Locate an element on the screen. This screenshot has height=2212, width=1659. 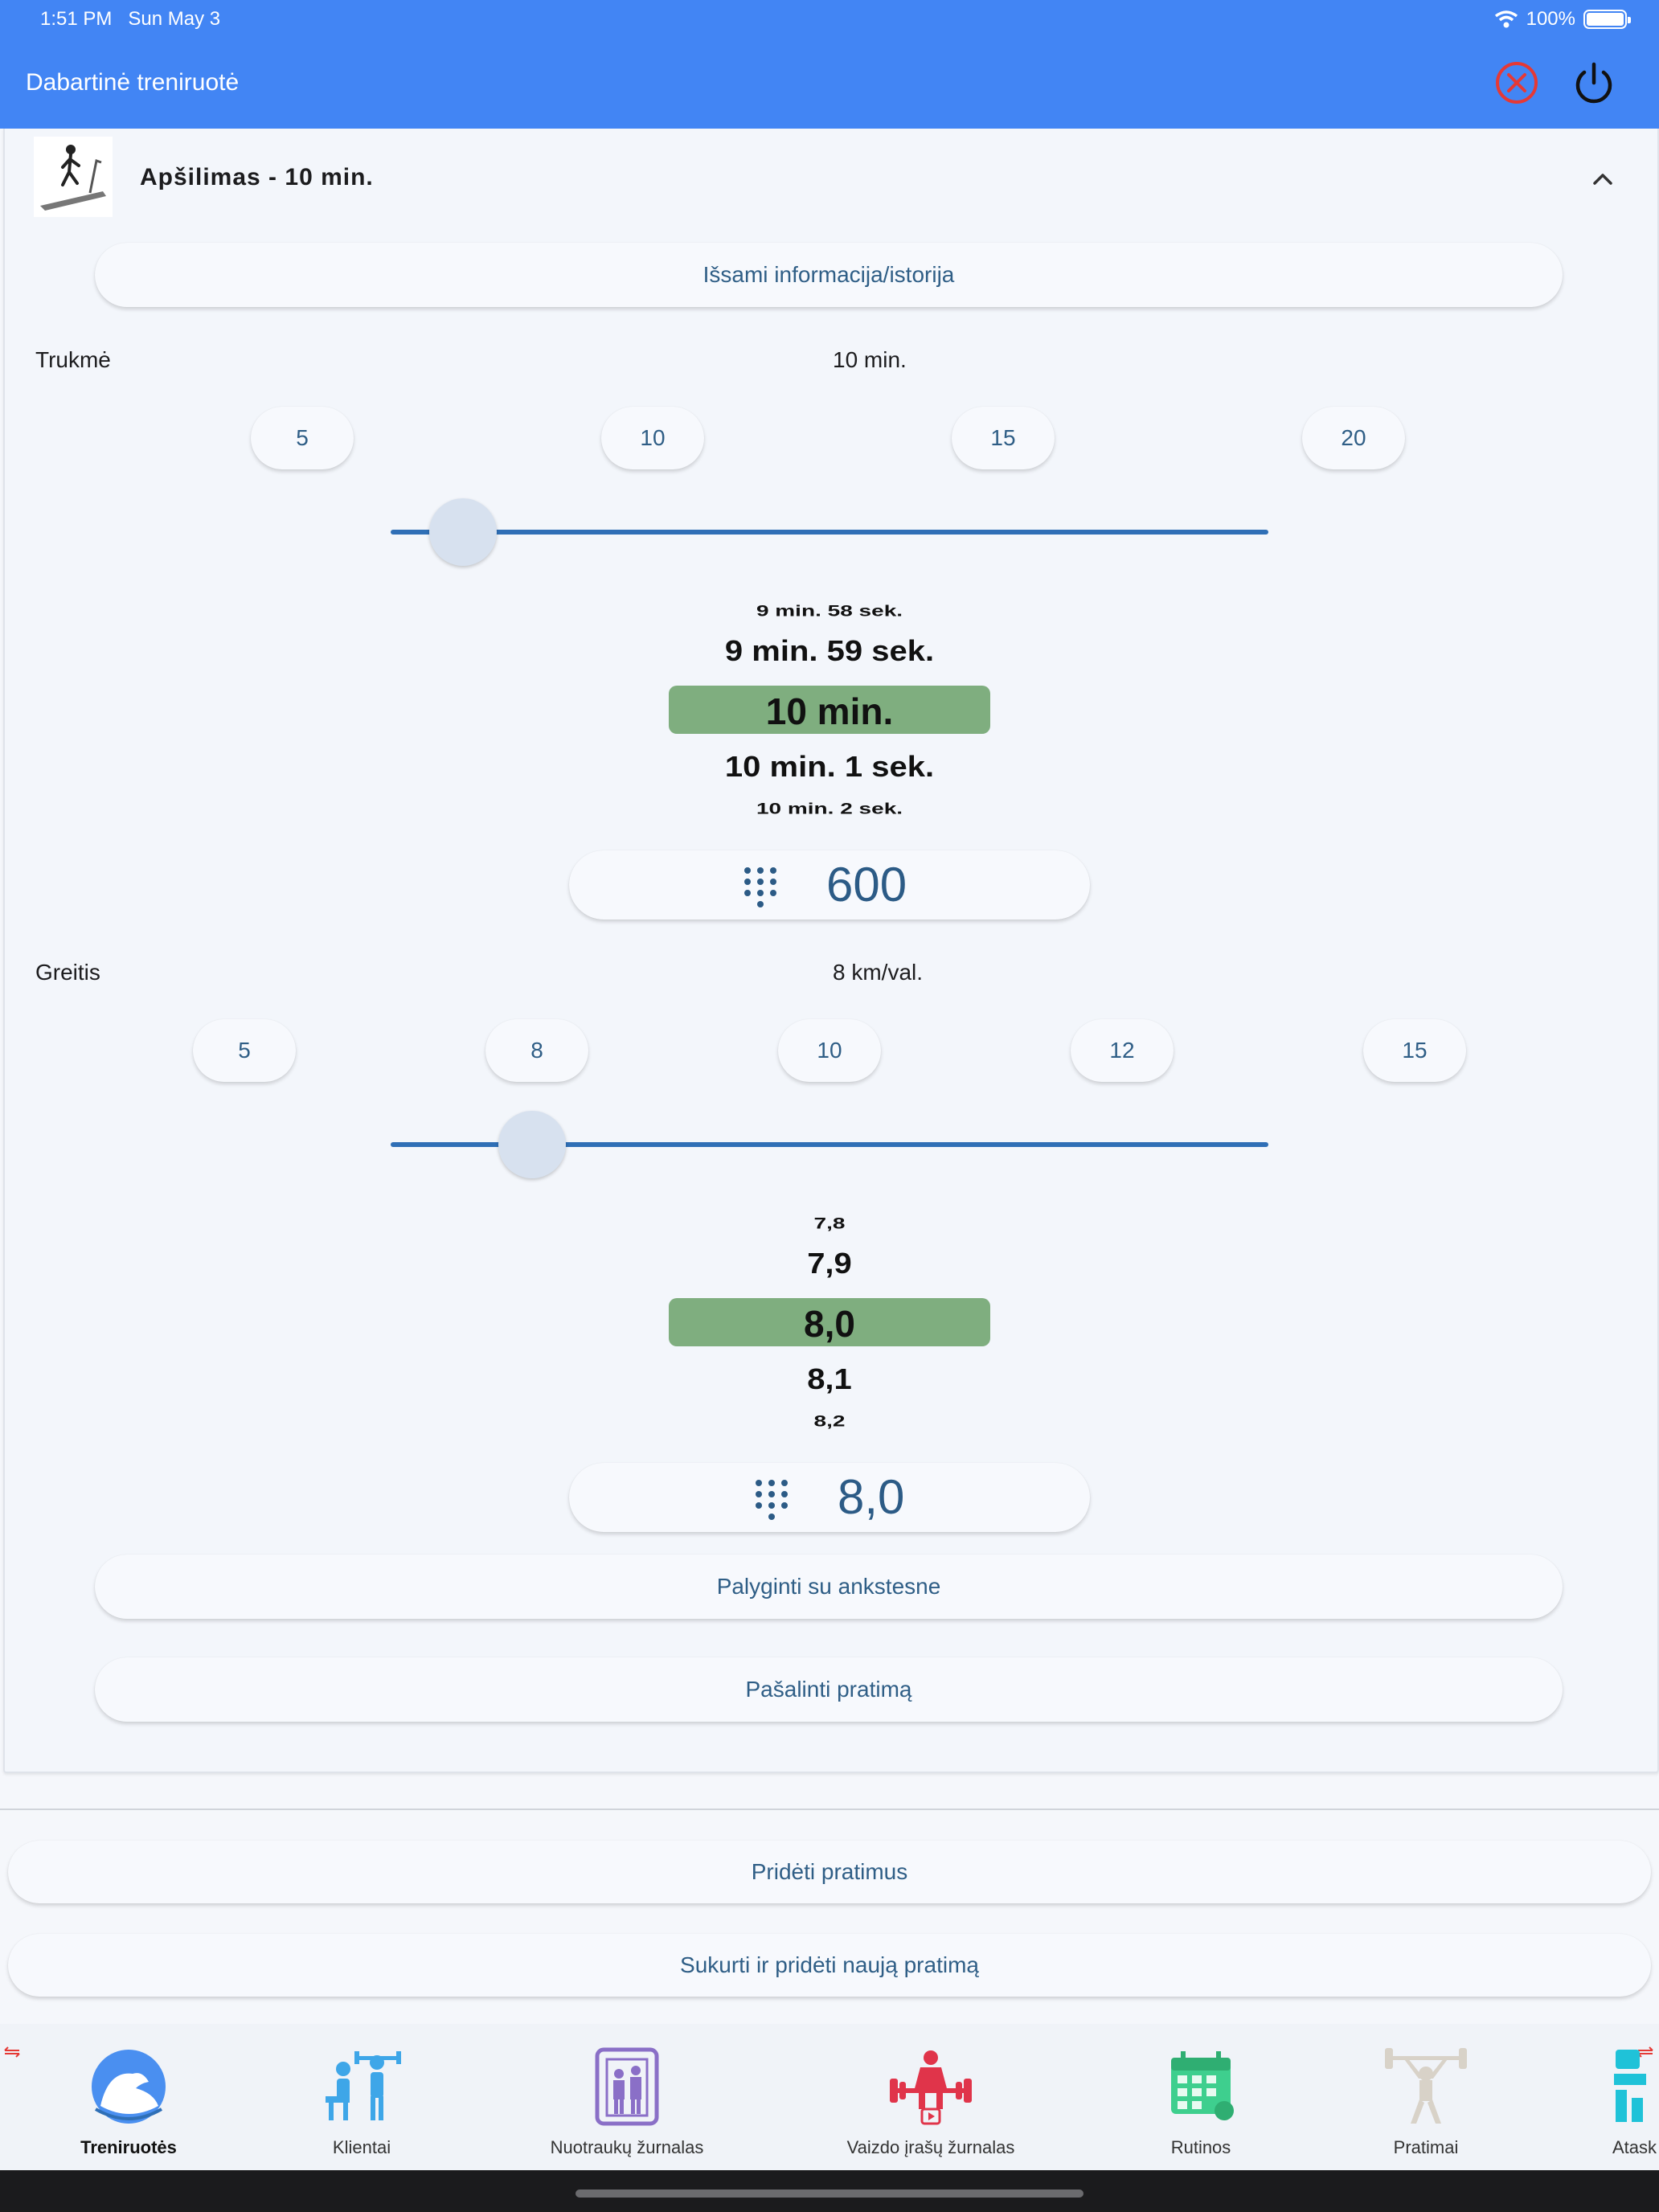
photo-journal-icon is located at coordinates (627, 2086).